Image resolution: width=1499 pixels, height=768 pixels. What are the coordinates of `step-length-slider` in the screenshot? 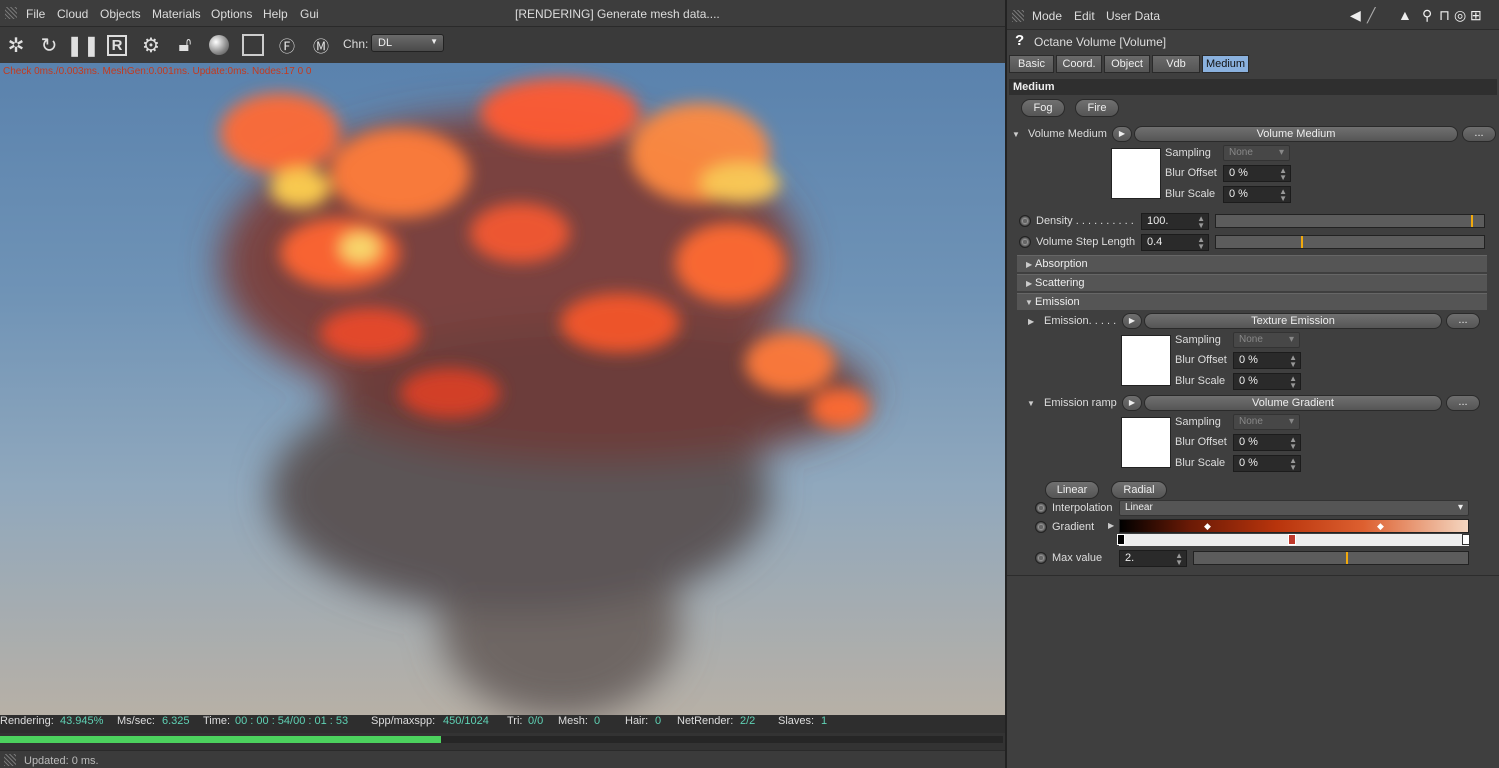 It's located at (1350, 242).